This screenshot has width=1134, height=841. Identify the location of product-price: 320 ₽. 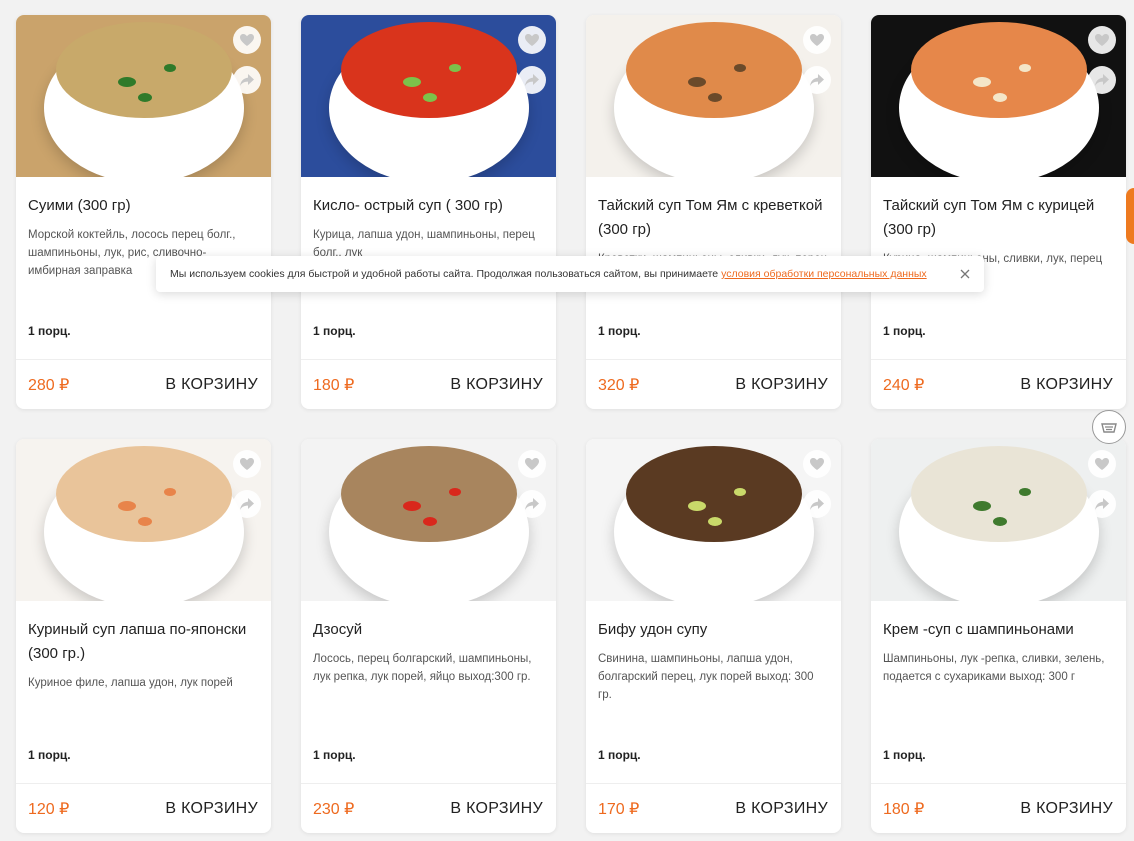
(619, 385).